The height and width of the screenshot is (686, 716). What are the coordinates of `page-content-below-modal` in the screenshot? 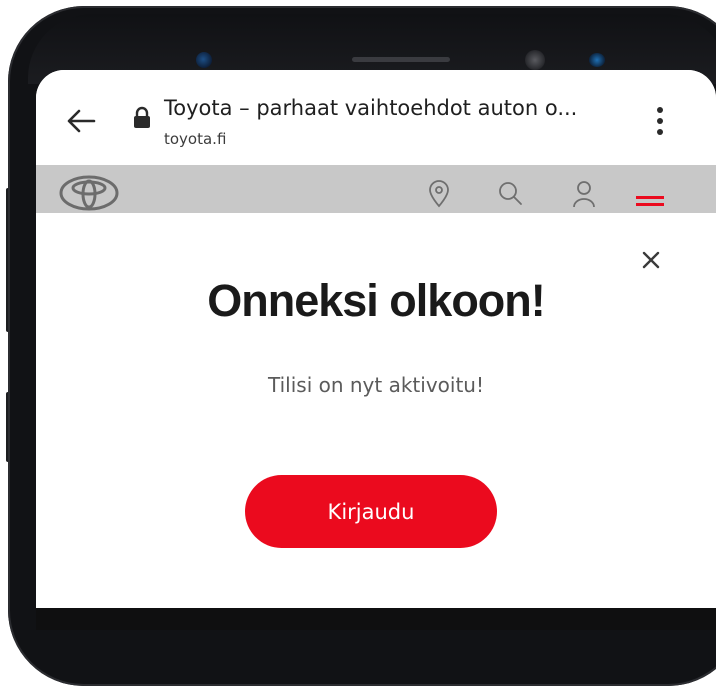 It's located at (376, 619).